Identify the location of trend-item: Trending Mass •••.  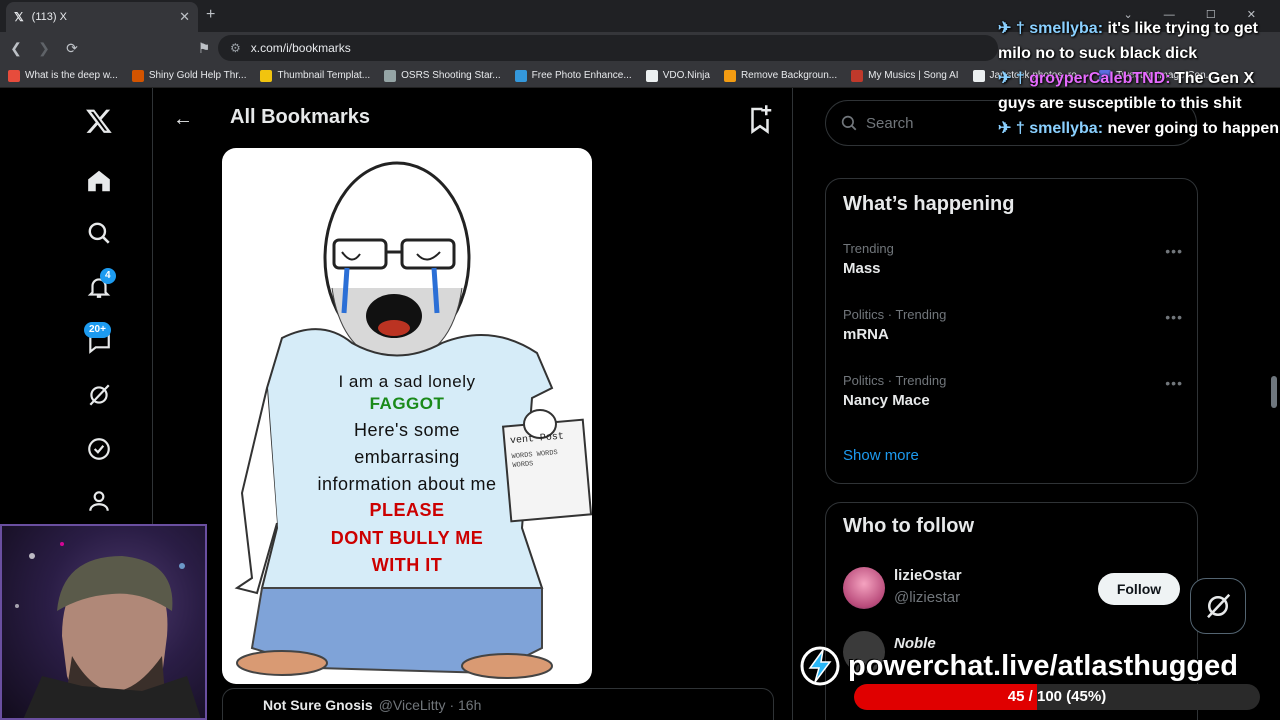
(1013, 259).